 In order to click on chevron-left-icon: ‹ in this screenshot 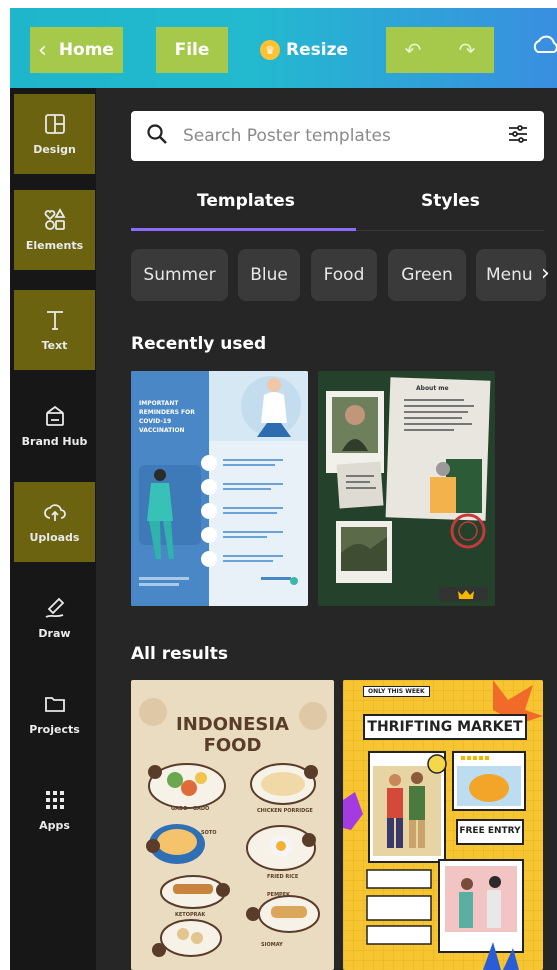, I will do `click(42, 50)`.